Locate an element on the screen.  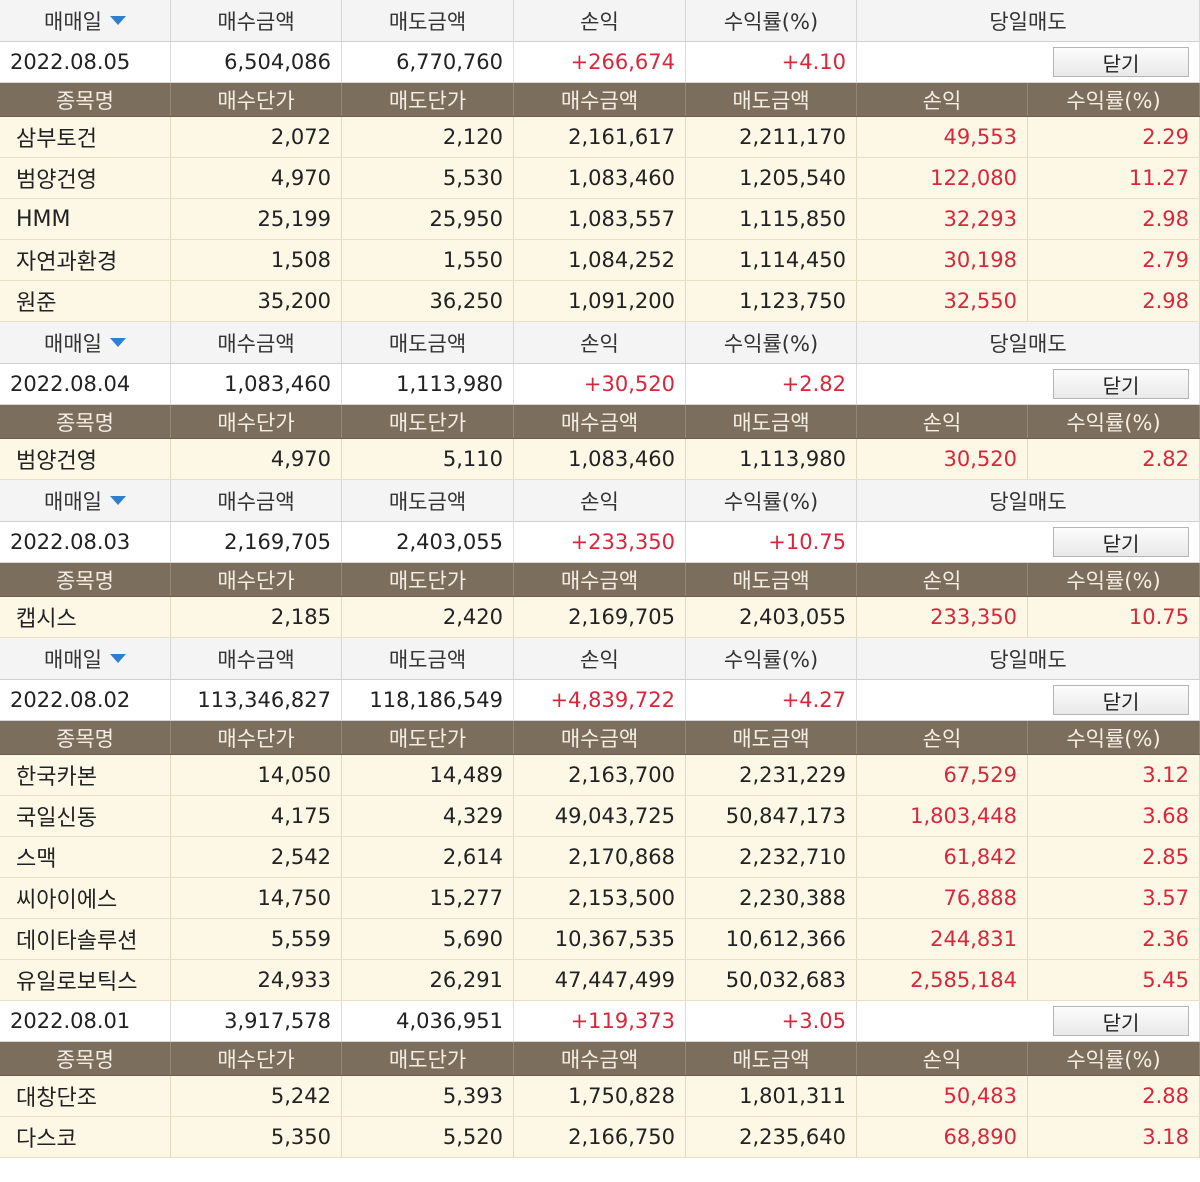
profit: 2,585,184 is located at coordinates (942, 980).